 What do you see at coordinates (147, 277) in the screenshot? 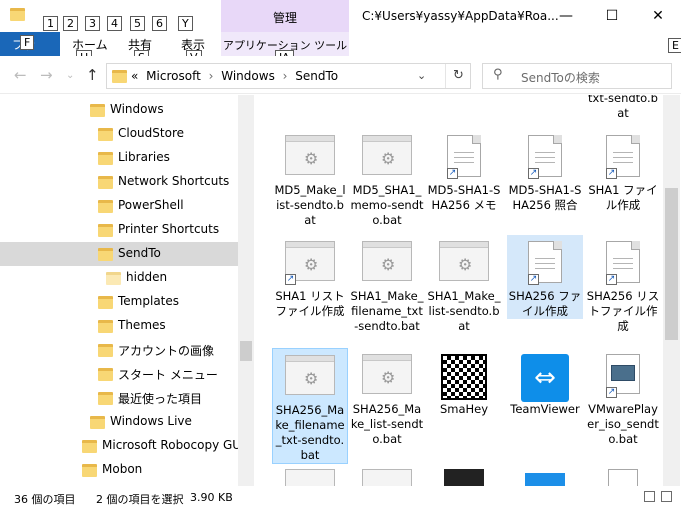
I see `tree-item-label: hidden` at bounding box center [147, 277].